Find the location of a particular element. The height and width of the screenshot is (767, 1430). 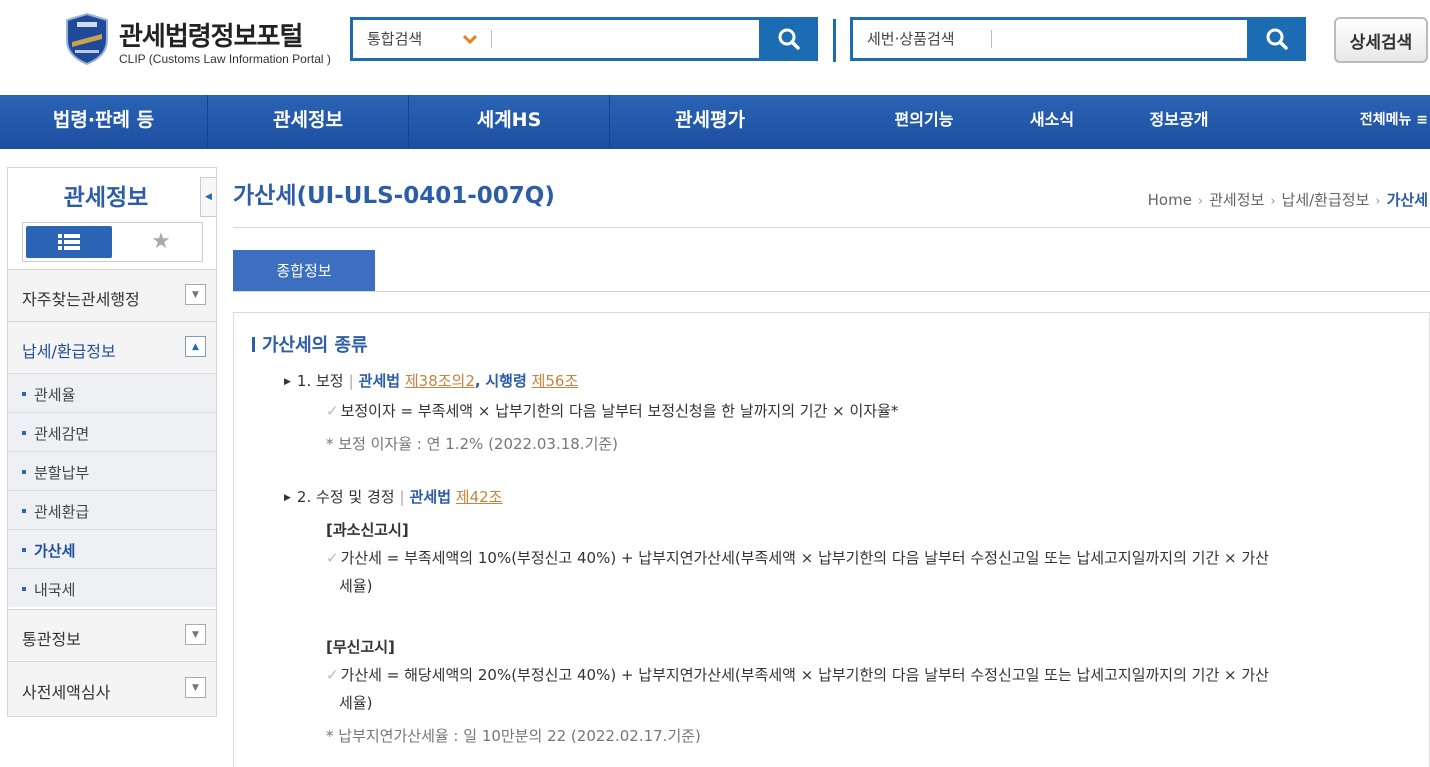

hs-search: 세번·상품검색 is located at coordinates (1078, 39).